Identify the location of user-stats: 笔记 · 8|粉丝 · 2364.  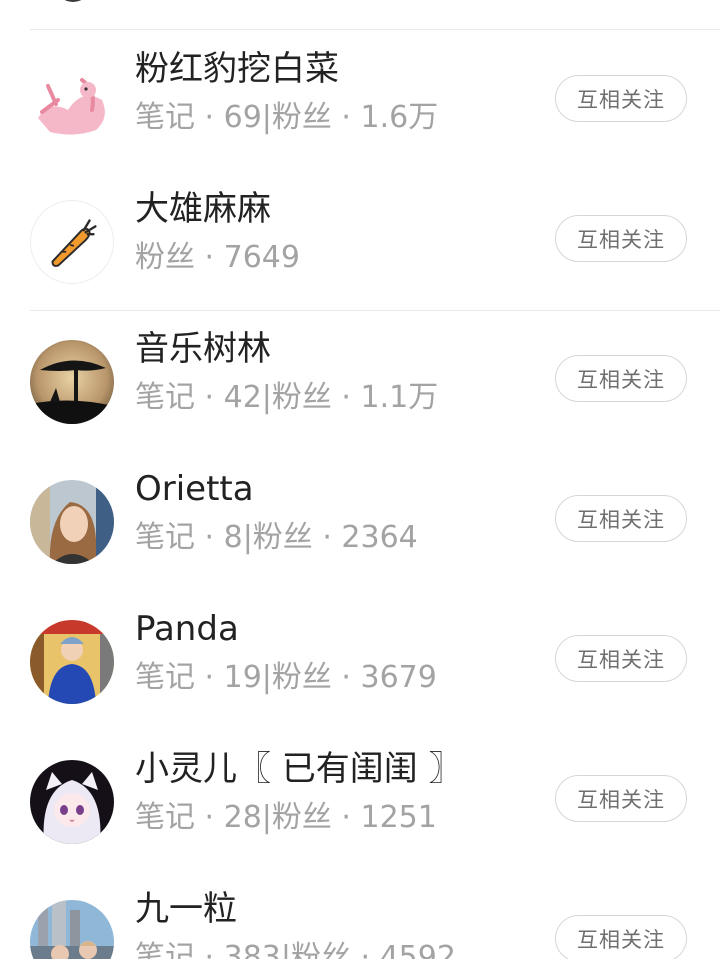
(276, 537).